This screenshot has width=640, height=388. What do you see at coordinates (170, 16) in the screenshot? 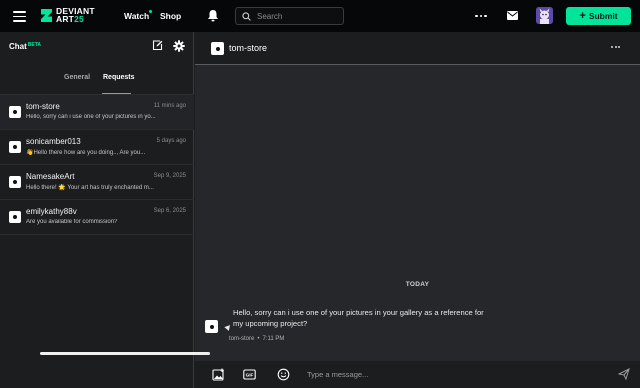
I see `nav-shop-link: Shop` at bounding box center [170, 16].